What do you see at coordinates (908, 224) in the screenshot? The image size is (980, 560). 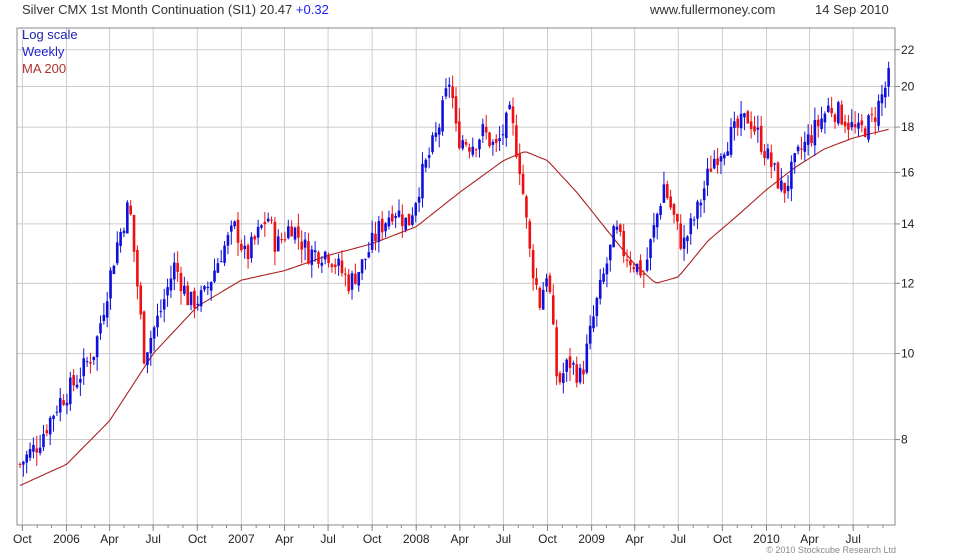 I see `y-tick-label: 14` at bounding box center [908, 224].